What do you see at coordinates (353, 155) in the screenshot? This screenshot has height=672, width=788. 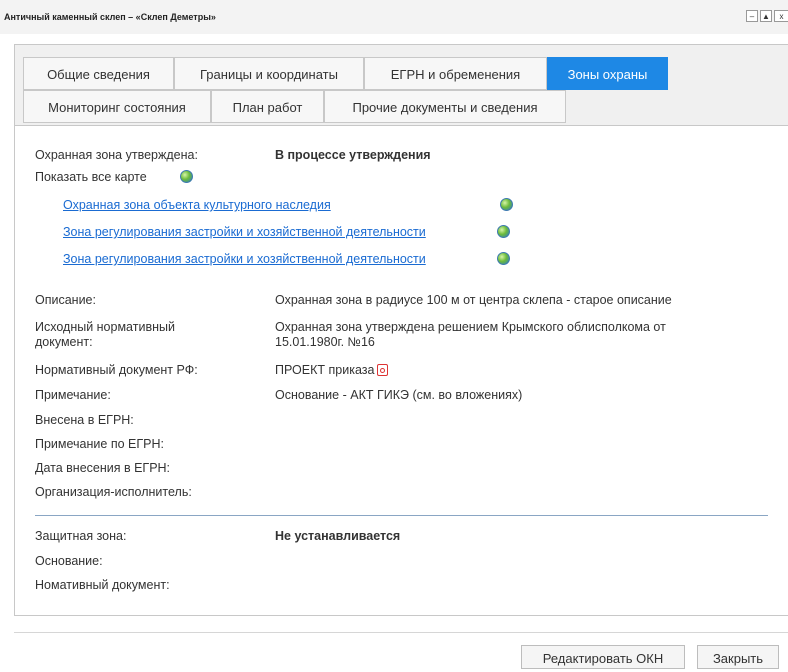 I see `zone-approved-value: В процессе утверждения` at bounding box center [353, 155].